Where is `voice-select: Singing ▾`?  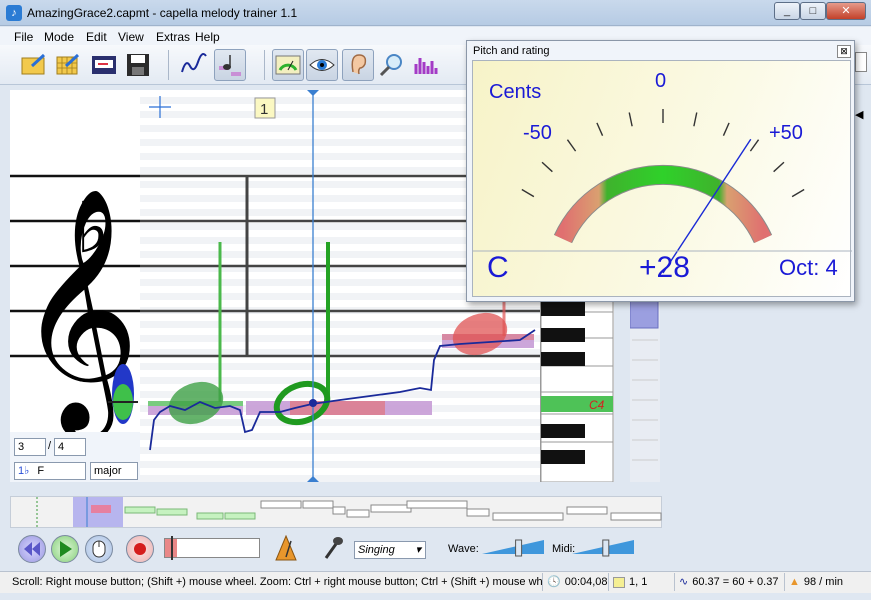
voice-select: Singing ▾ is located at coordinates (390, 550).